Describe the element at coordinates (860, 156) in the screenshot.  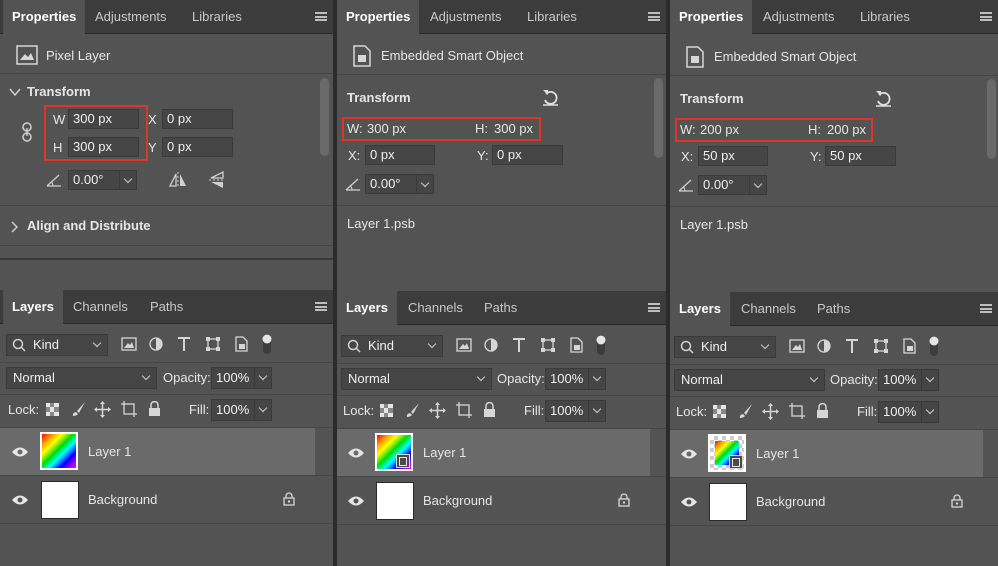
I see `y-field: 50 px` at that location.